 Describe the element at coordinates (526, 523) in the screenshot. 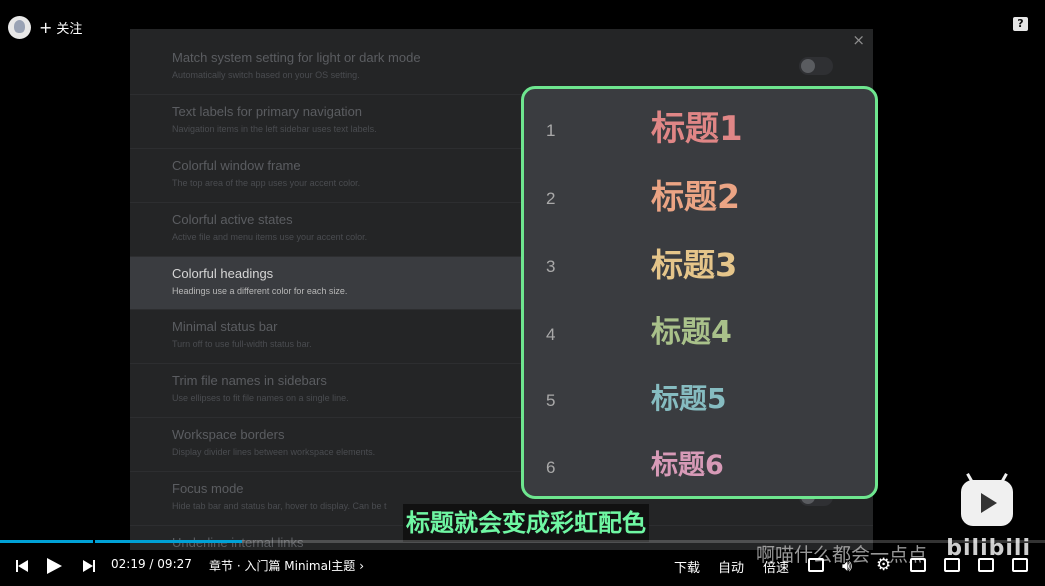

I see `subtitle: 标题就会变成彩虹配色` at that location.